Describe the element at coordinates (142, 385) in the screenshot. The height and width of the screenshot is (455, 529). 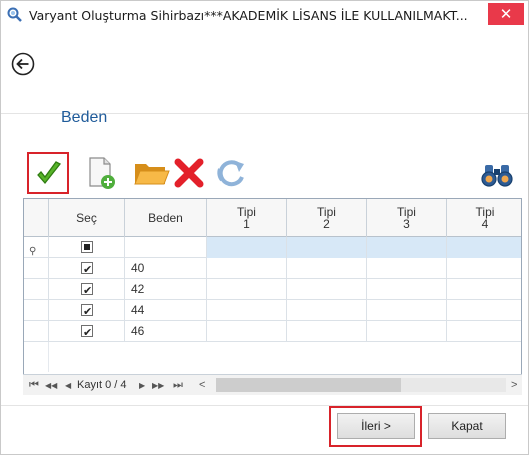
I see `nav-next-button: ▶` at that location.